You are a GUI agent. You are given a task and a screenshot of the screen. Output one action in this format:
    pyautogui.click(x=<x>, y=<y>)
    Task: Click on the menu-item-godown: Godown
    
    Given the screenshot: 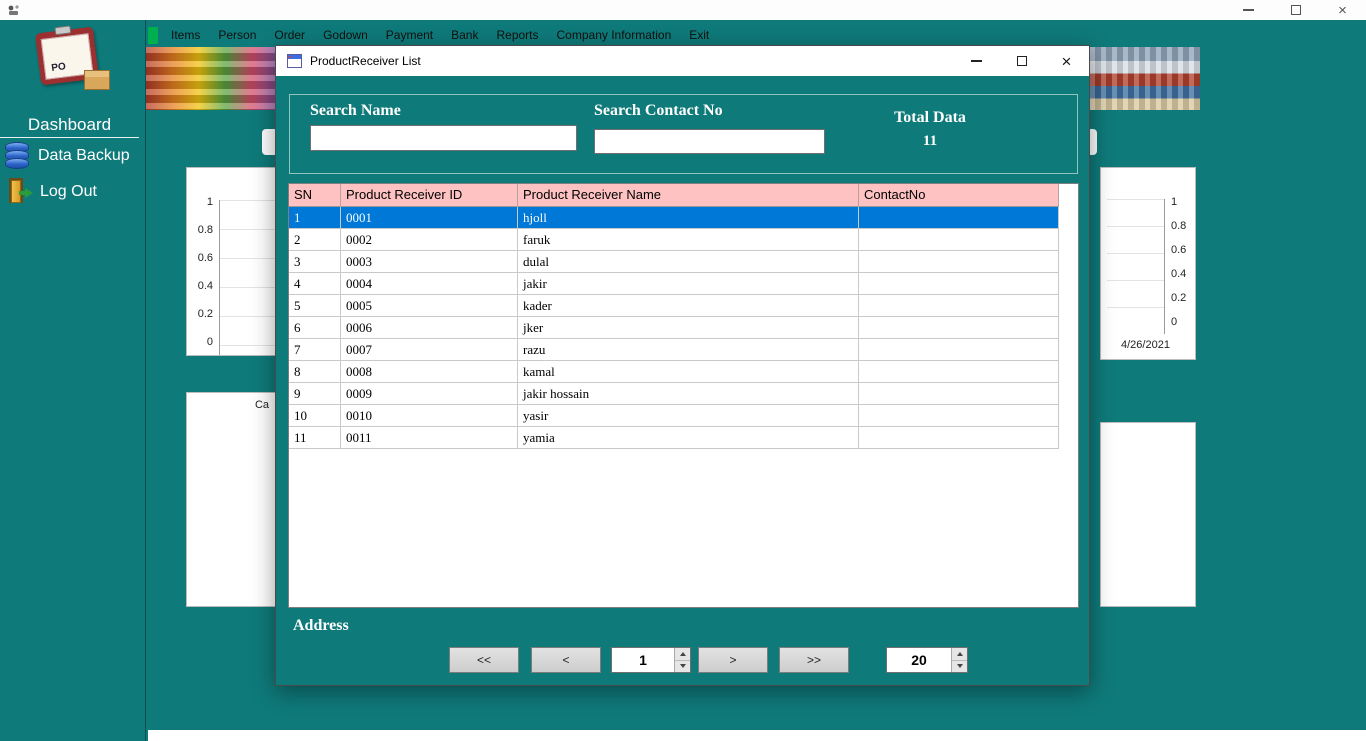 What is the action you would take?
    pyautogui.click(x=345, y=35)
    